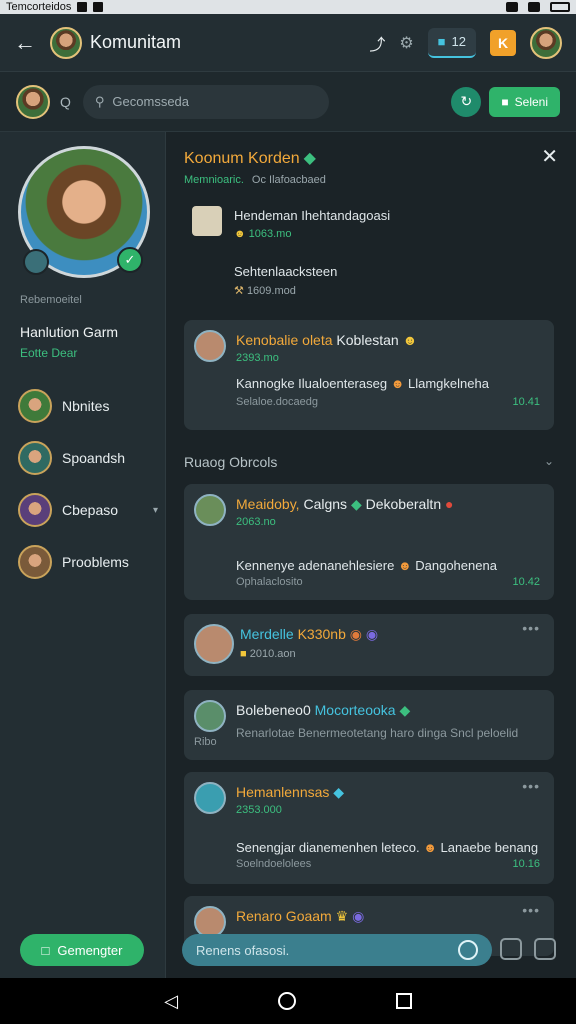 The height and width of the screenshot is (1024, 576). I want to click on status-bar: Temcorteidos, so click(288, 7).